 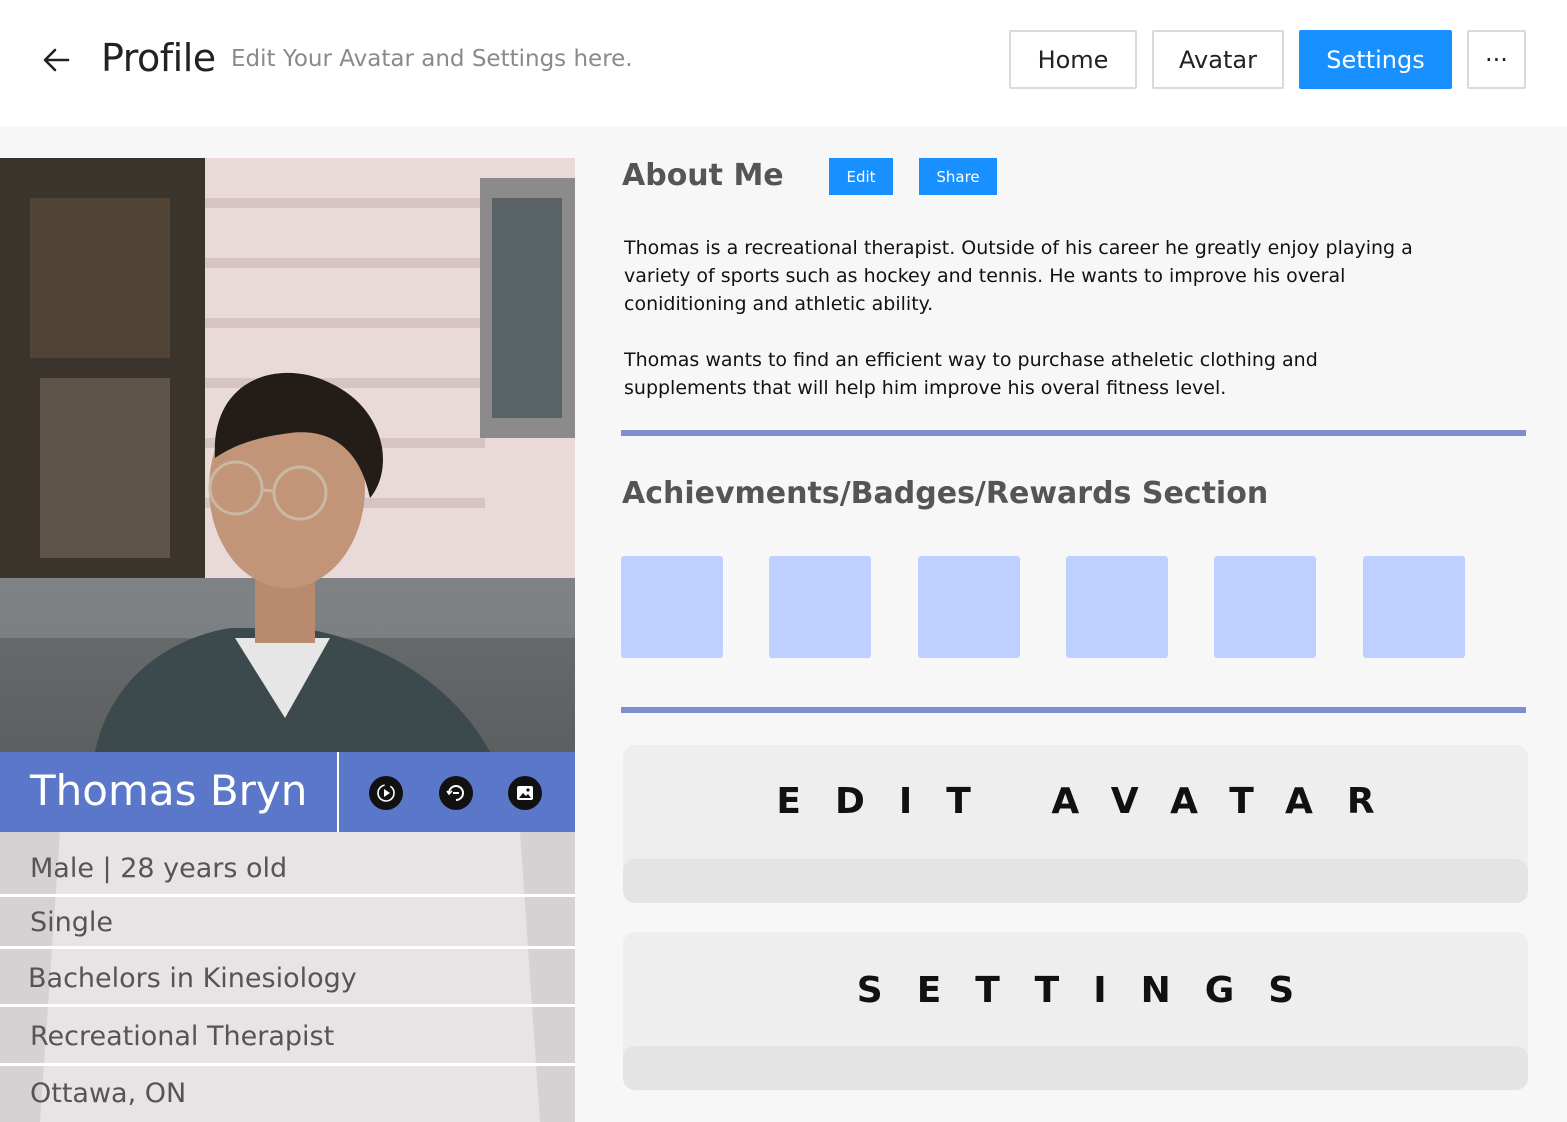 I want to click on timer-icon, so click(x=455, y=793).